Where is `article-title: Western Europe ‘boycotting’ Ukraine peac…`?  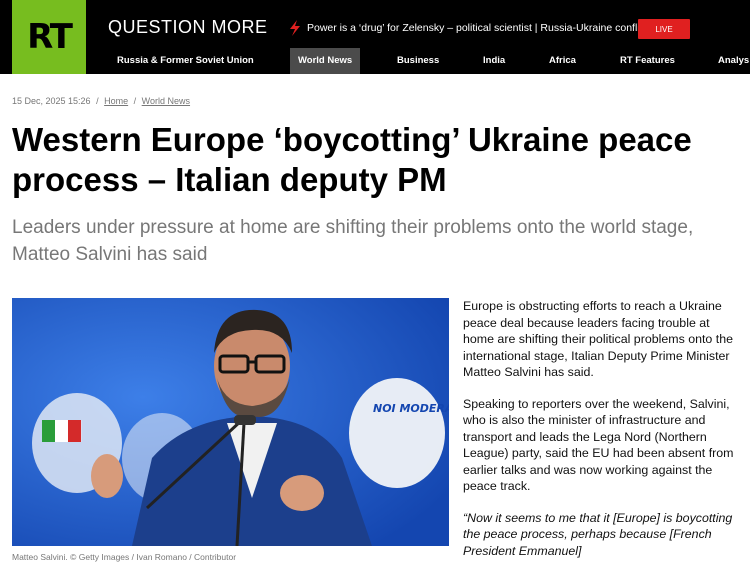 article-title: Western Europe ‘boycotting’ Ukraine peac… is located at coordinates (352, 159).